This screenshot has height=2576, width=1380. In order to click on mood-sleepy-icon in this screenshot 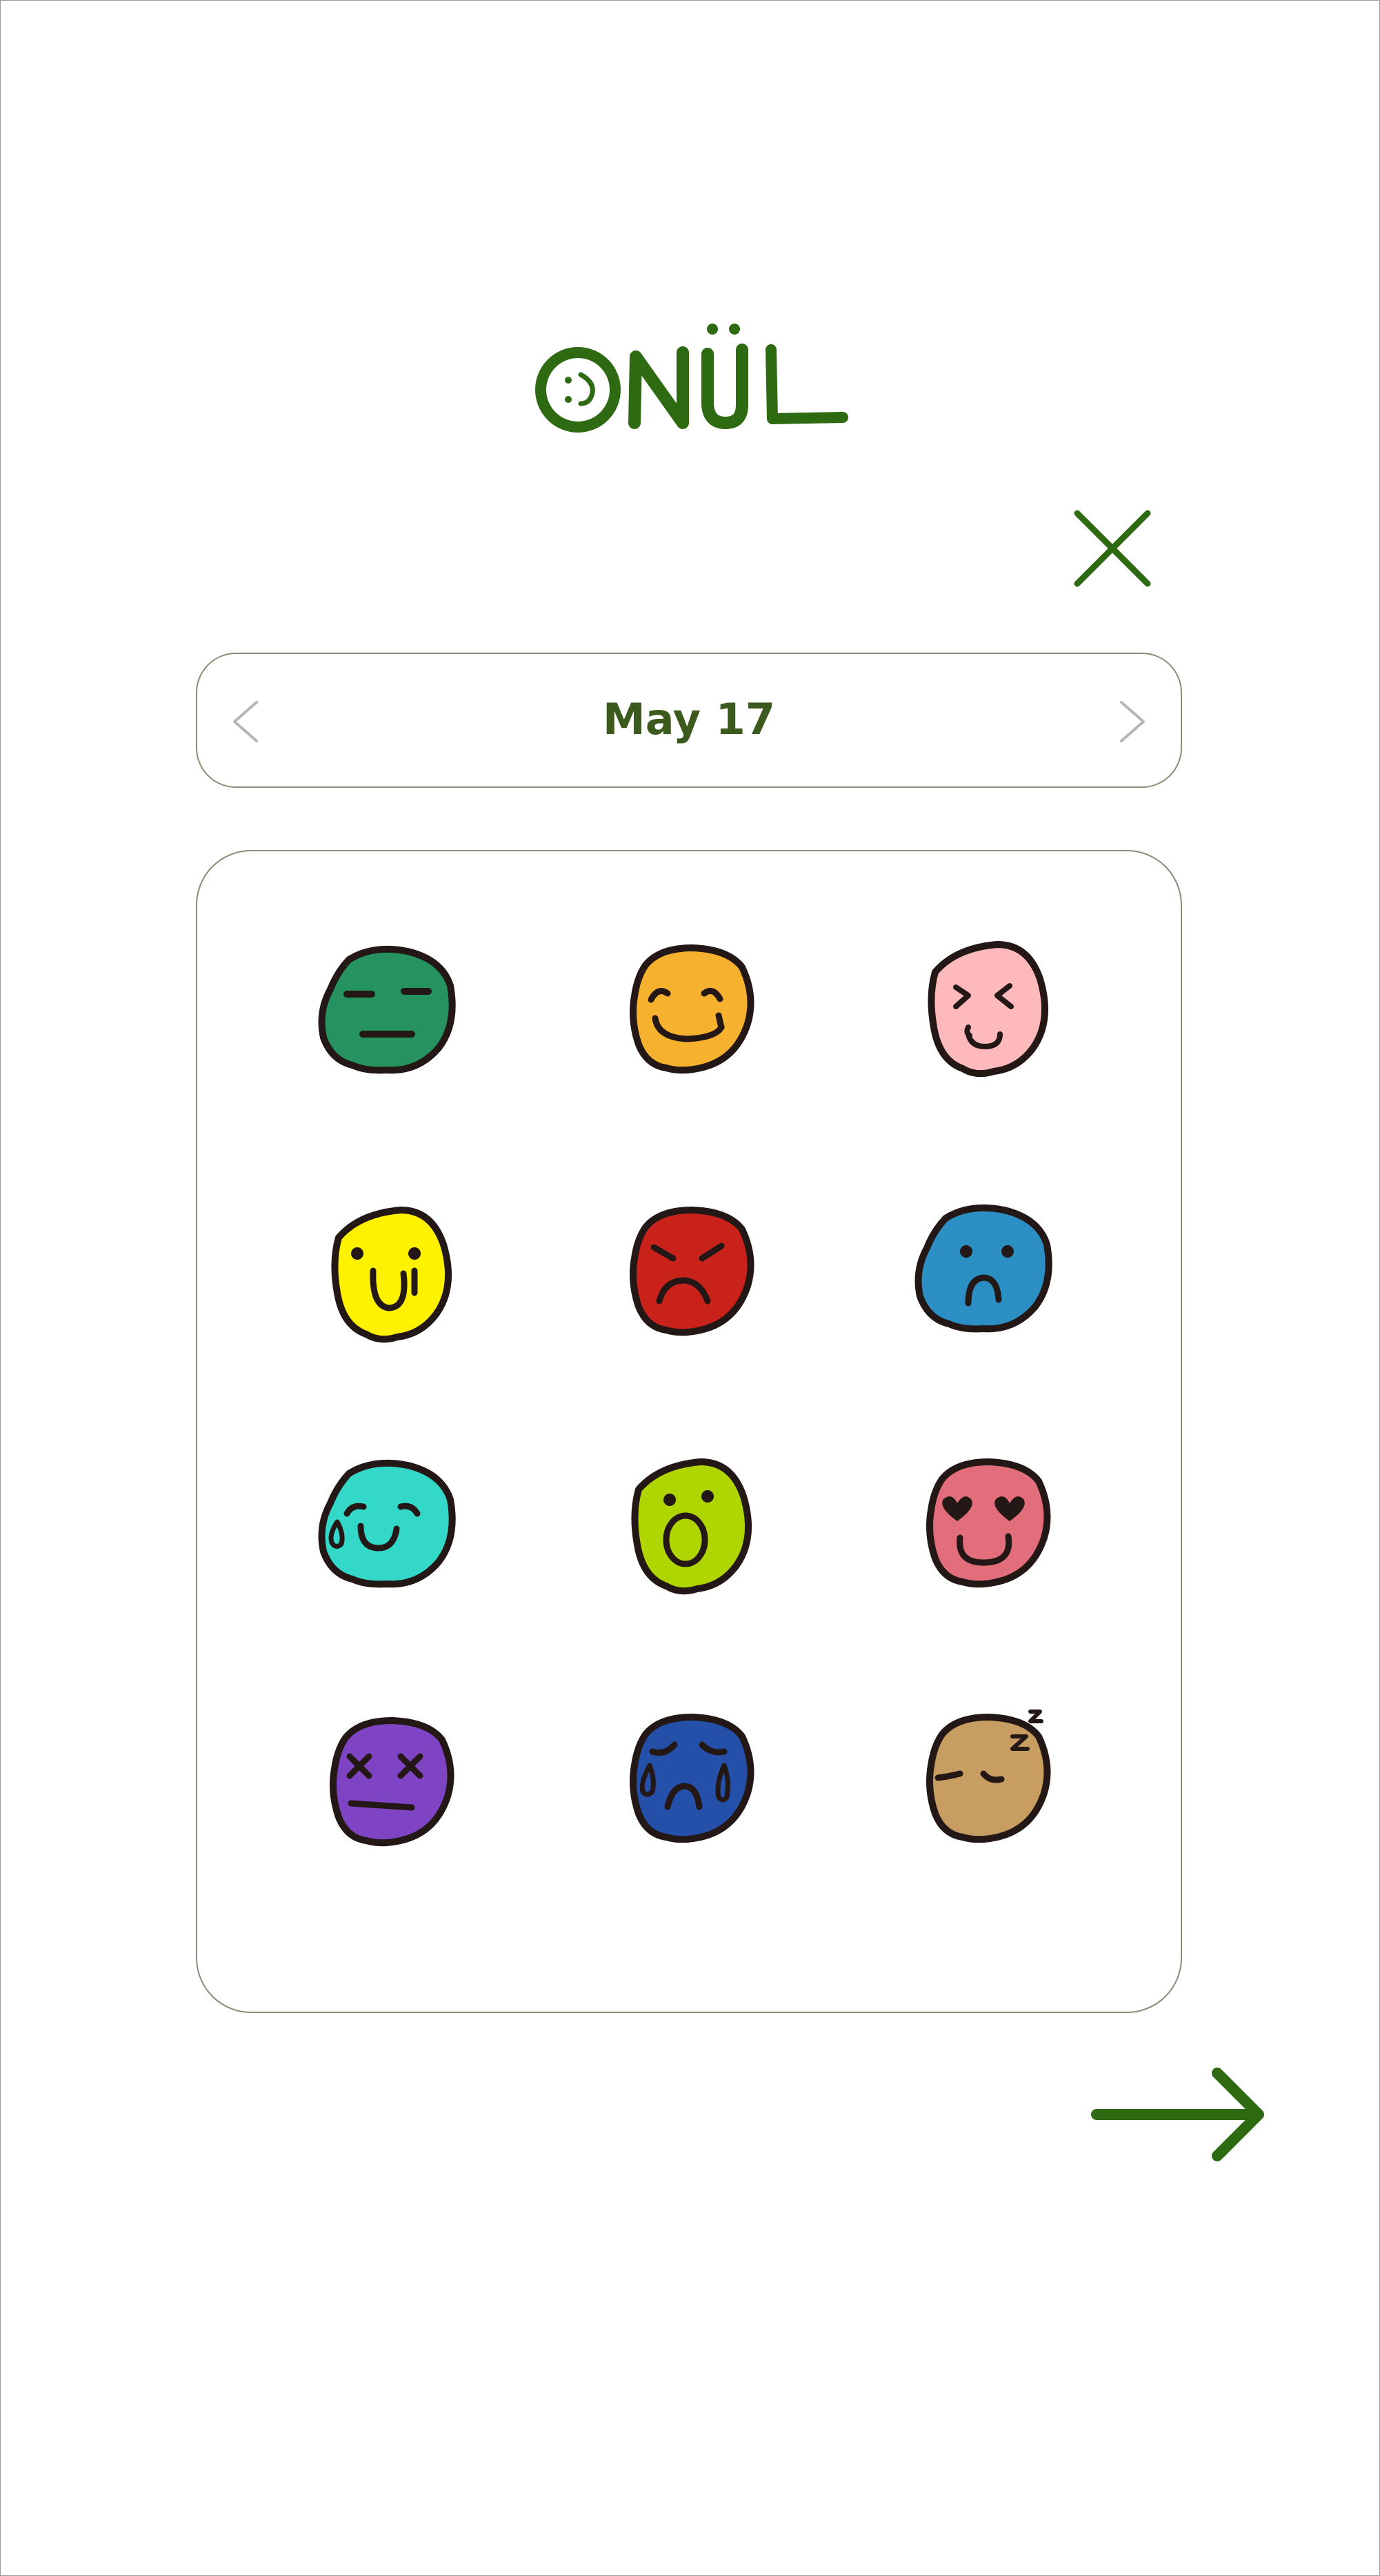, I will do `click(984, 1799)`.